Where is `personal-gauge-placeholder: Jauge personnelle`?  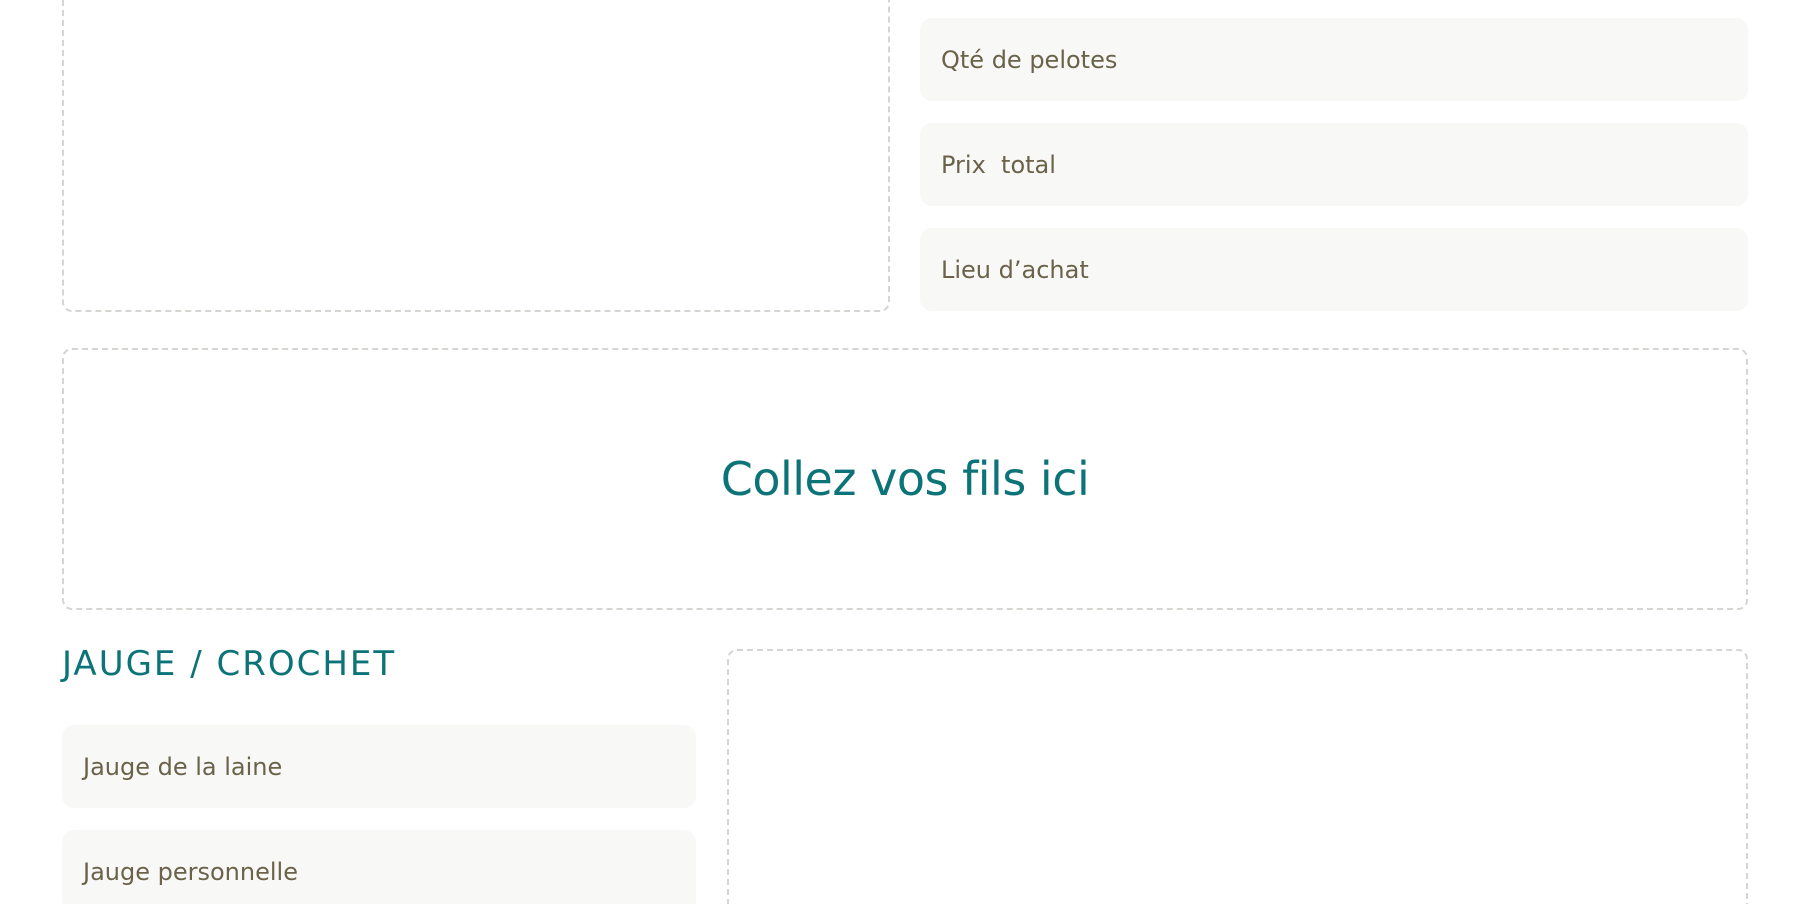 personal-gauge-placeholder: Jauge personnelle is located at coordinates (190, 871).